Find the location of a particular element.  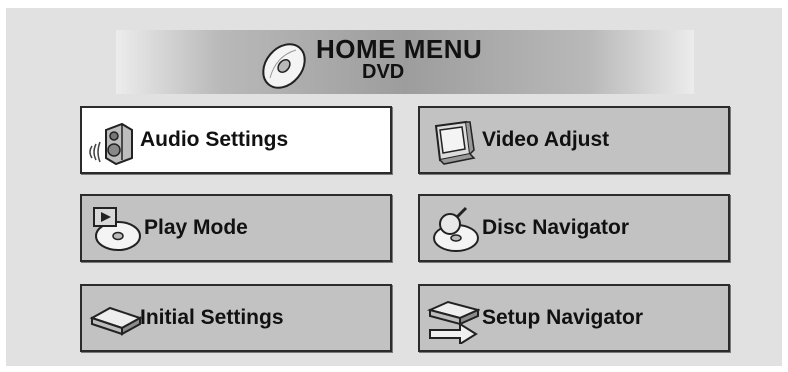

setup-navigator-button: Setup Navigator is located at coordinates (574, 318).